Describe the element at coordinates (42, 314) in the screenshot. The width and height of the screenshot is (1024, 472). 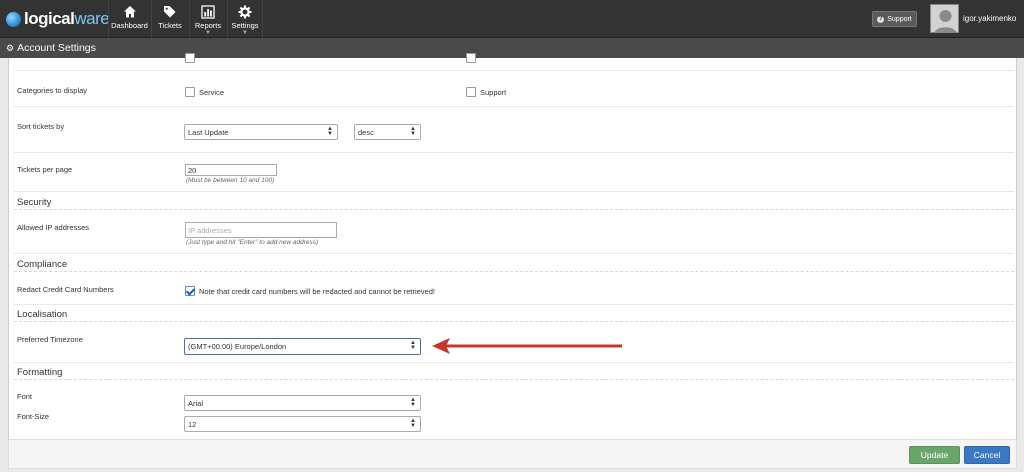
I see `localisation-section-title: Localisation` at that location.